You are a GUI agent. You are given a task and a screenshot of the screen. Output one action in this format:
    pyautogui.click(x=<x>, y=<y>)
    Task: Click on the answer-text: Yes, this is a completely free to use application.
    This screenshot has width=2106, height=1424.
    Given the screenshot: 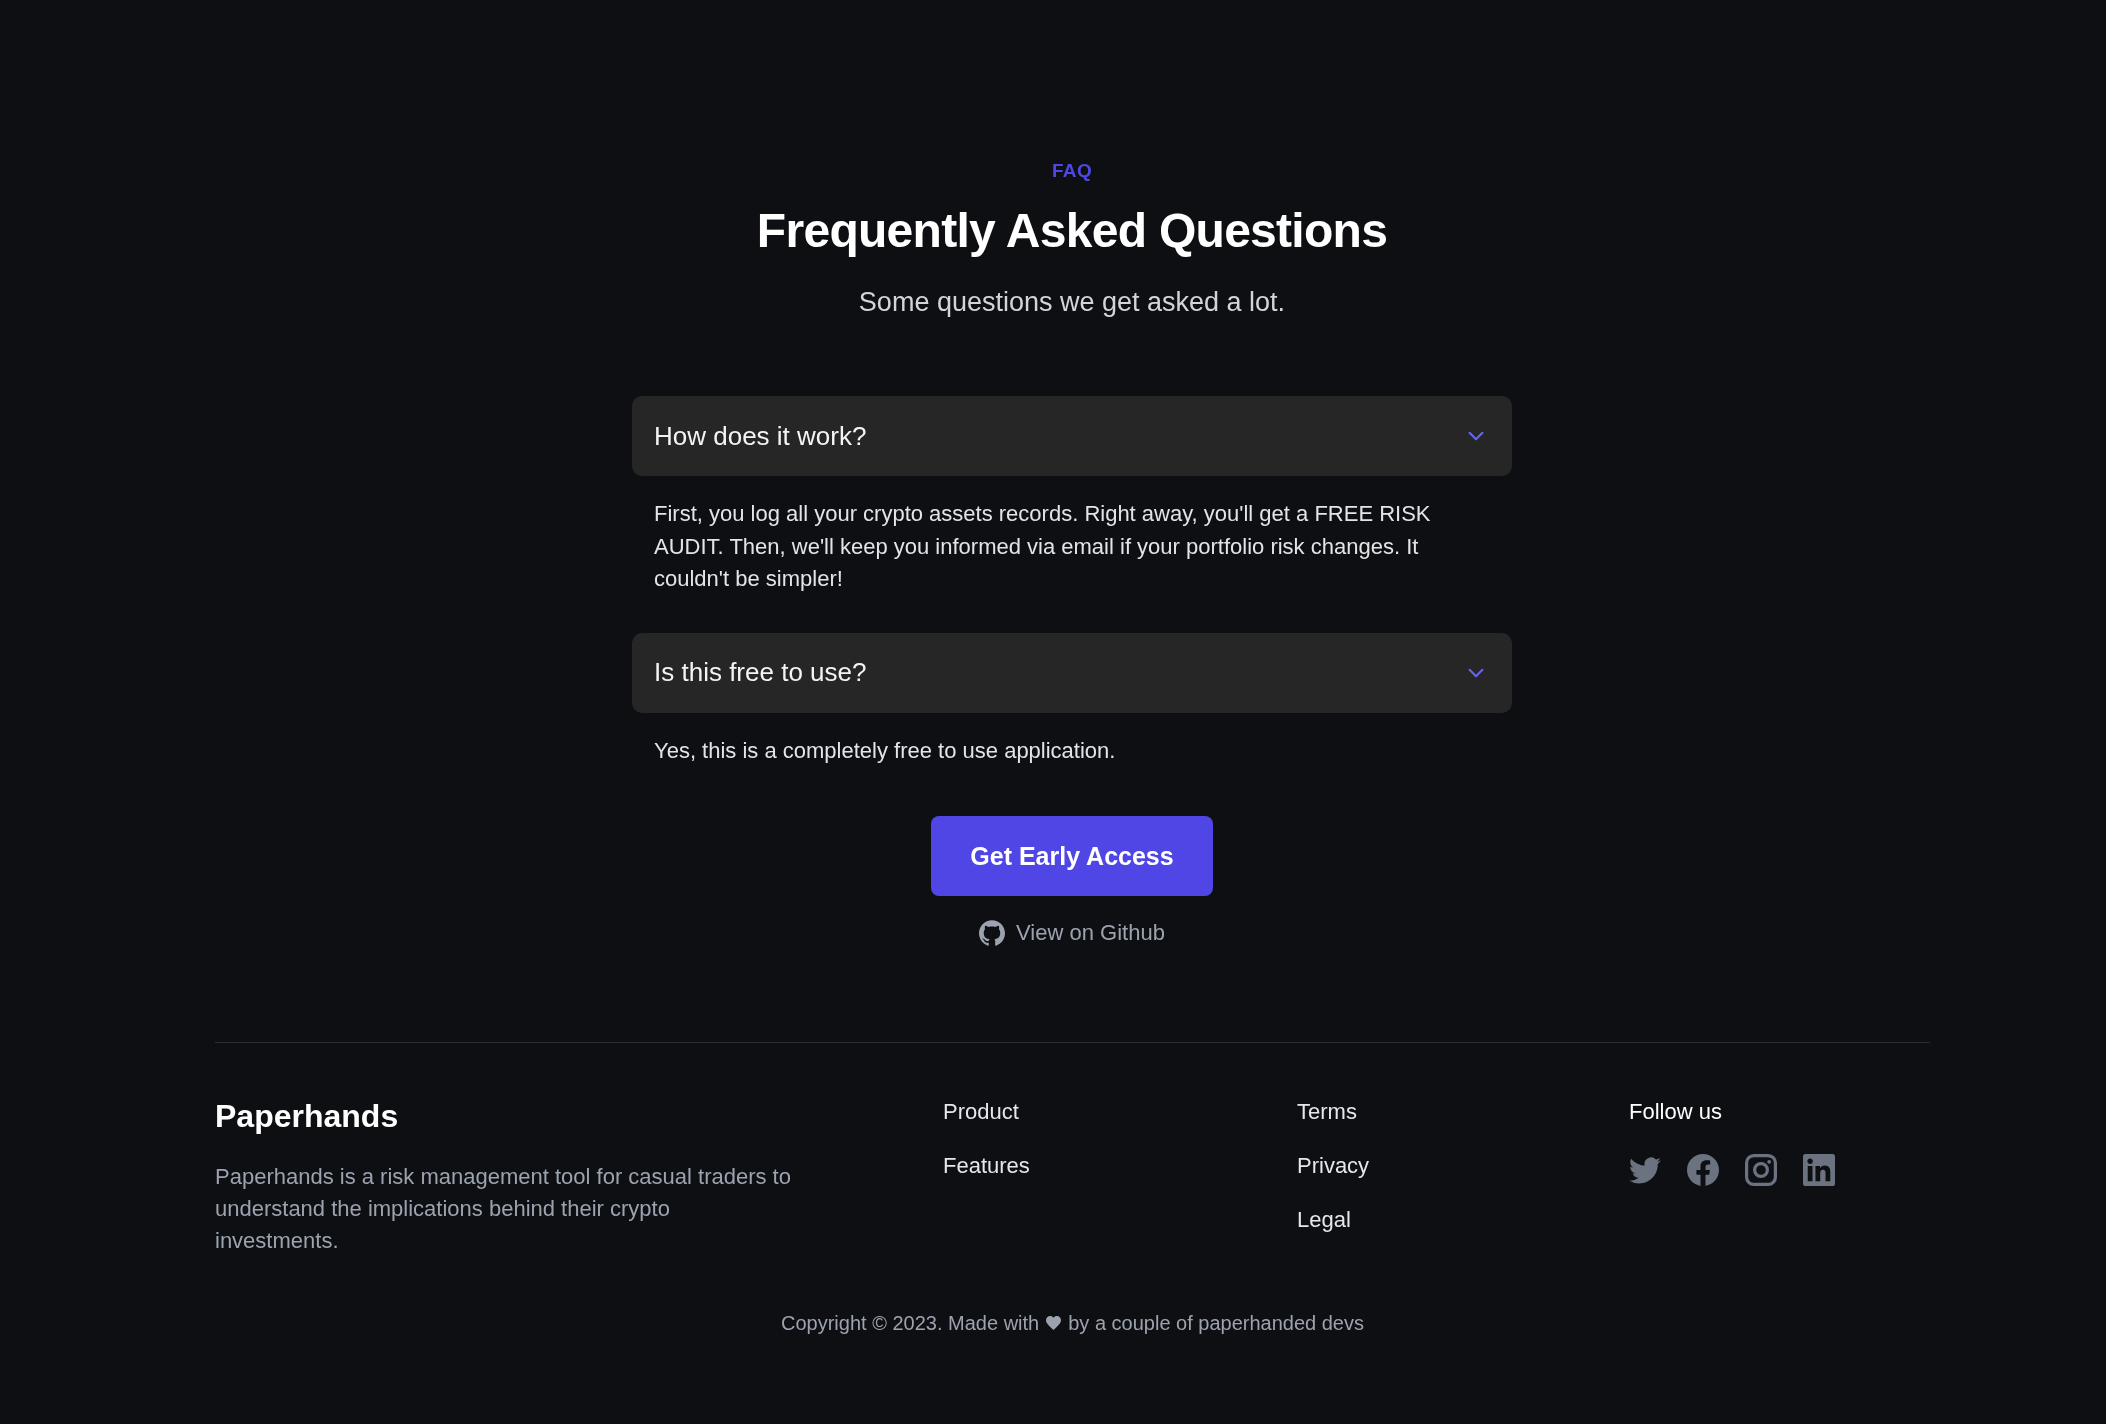 What is the action you would take?
    pyautogui.click(x=885, y=750)
    